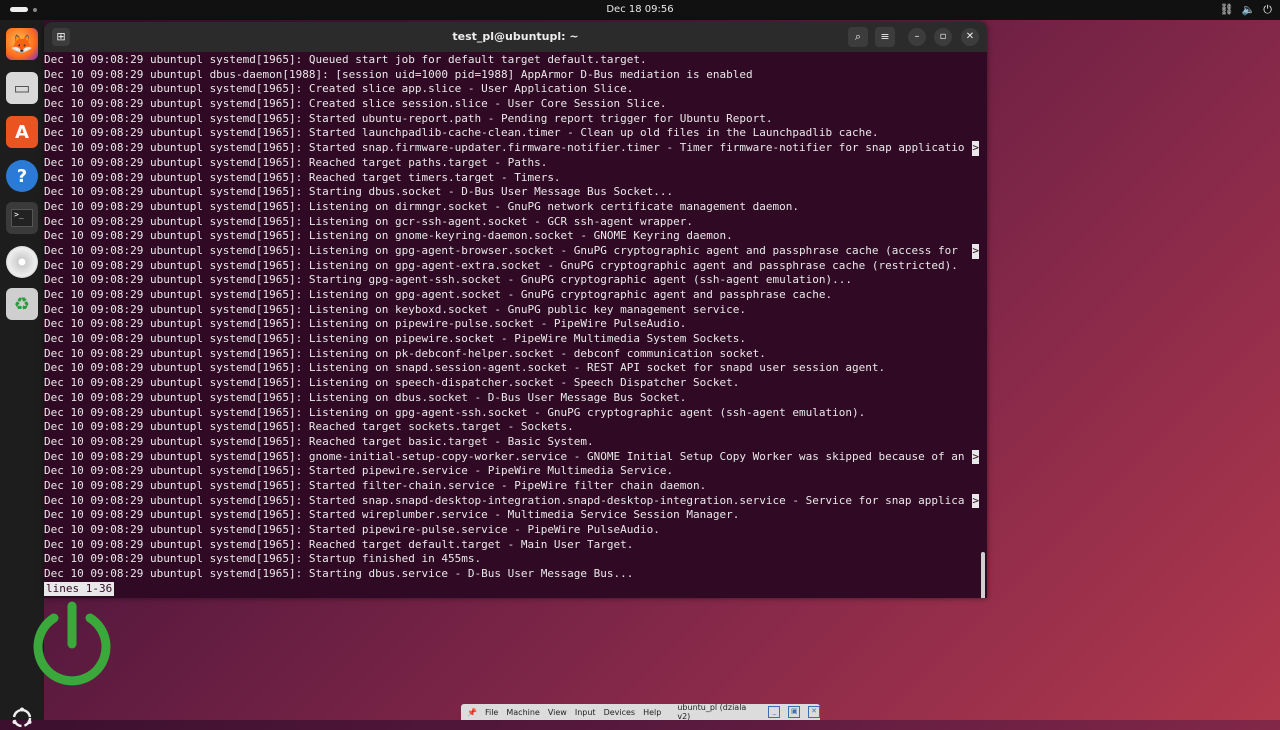 The height and width of the screenshot is (730, 1280). I want to click on close-vm-icon: ✕, so click(814, 712).